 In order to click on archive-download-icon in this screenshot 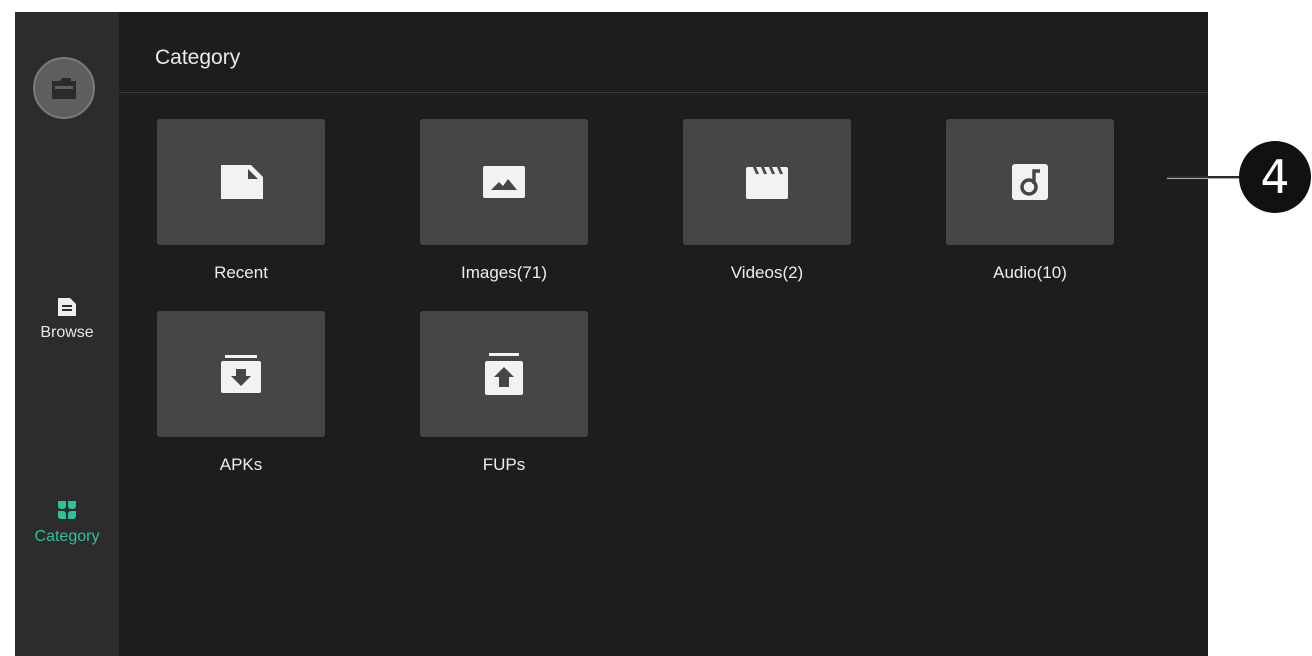, I will do `click(241, 374)`.